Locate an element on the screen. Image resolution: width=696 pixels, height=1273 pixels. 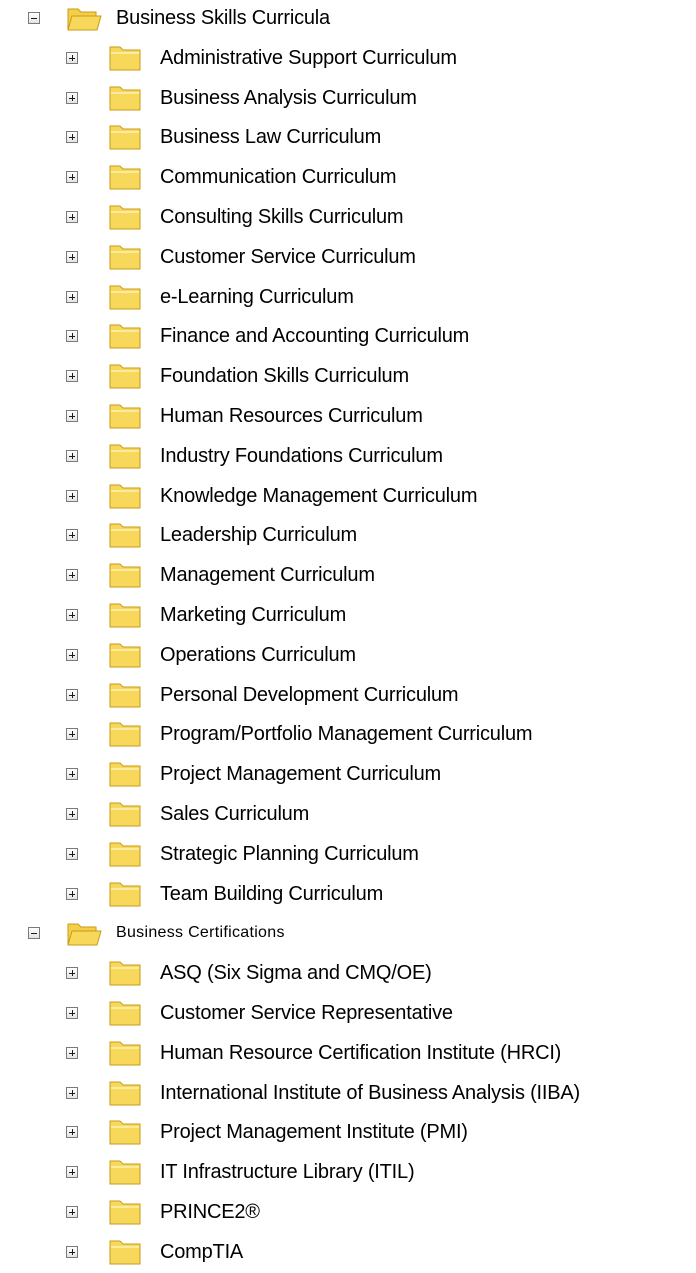
tree-item-label: Human Resources Curriculum is located at coordinates (291, 416).